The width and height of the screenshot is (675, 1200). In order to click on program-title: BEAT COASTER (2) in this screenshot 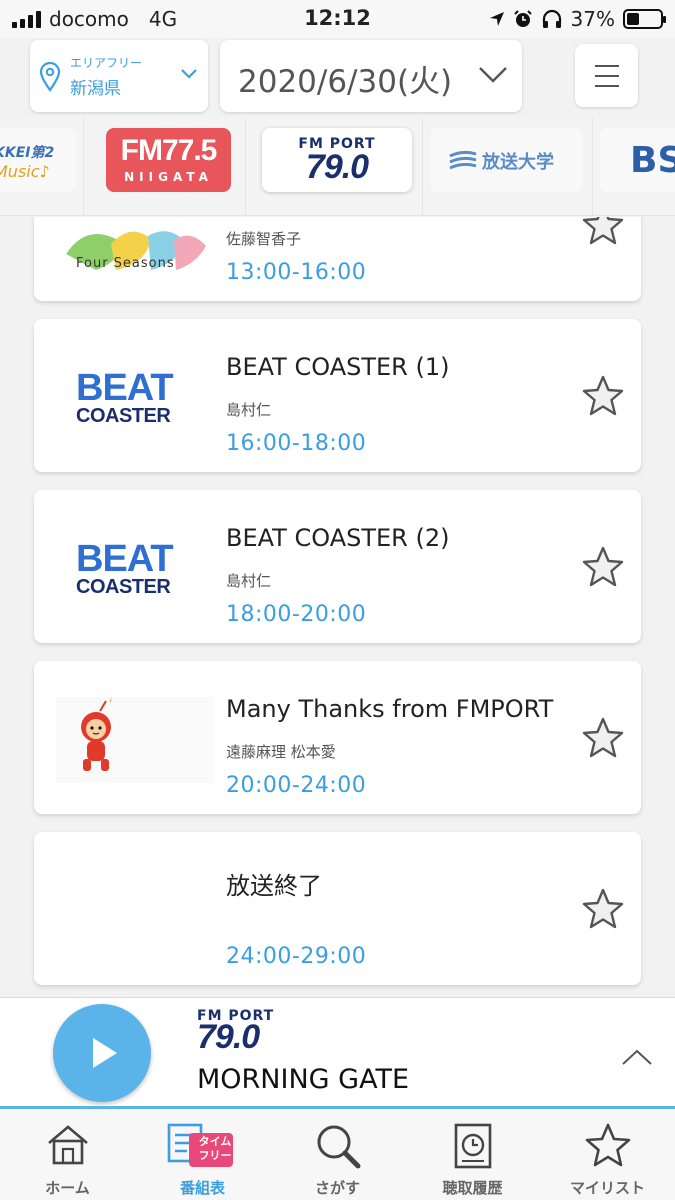, I will do `click(338, 538)`.